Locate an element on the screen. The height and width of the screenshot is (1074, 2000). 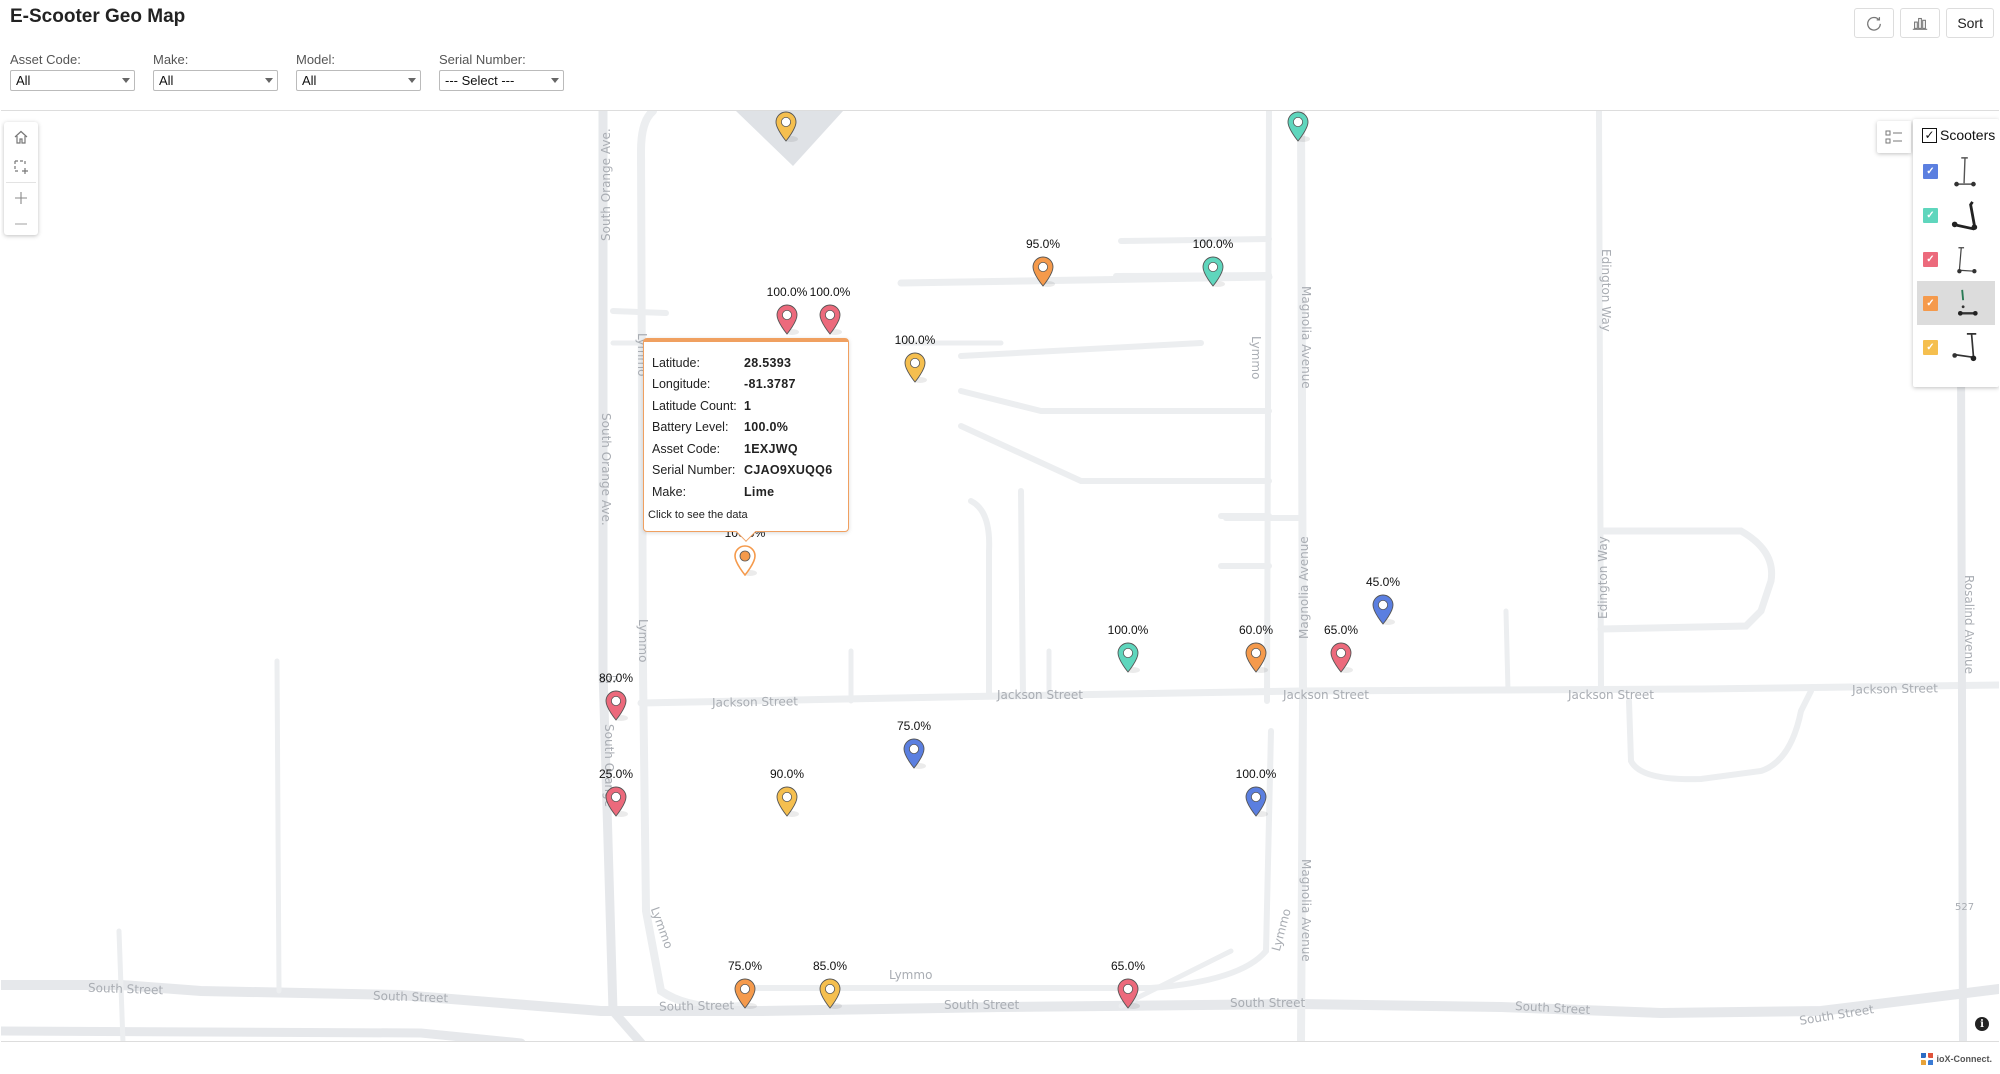
battery-level-label: 75.0% is located at coordinates (914, 726).